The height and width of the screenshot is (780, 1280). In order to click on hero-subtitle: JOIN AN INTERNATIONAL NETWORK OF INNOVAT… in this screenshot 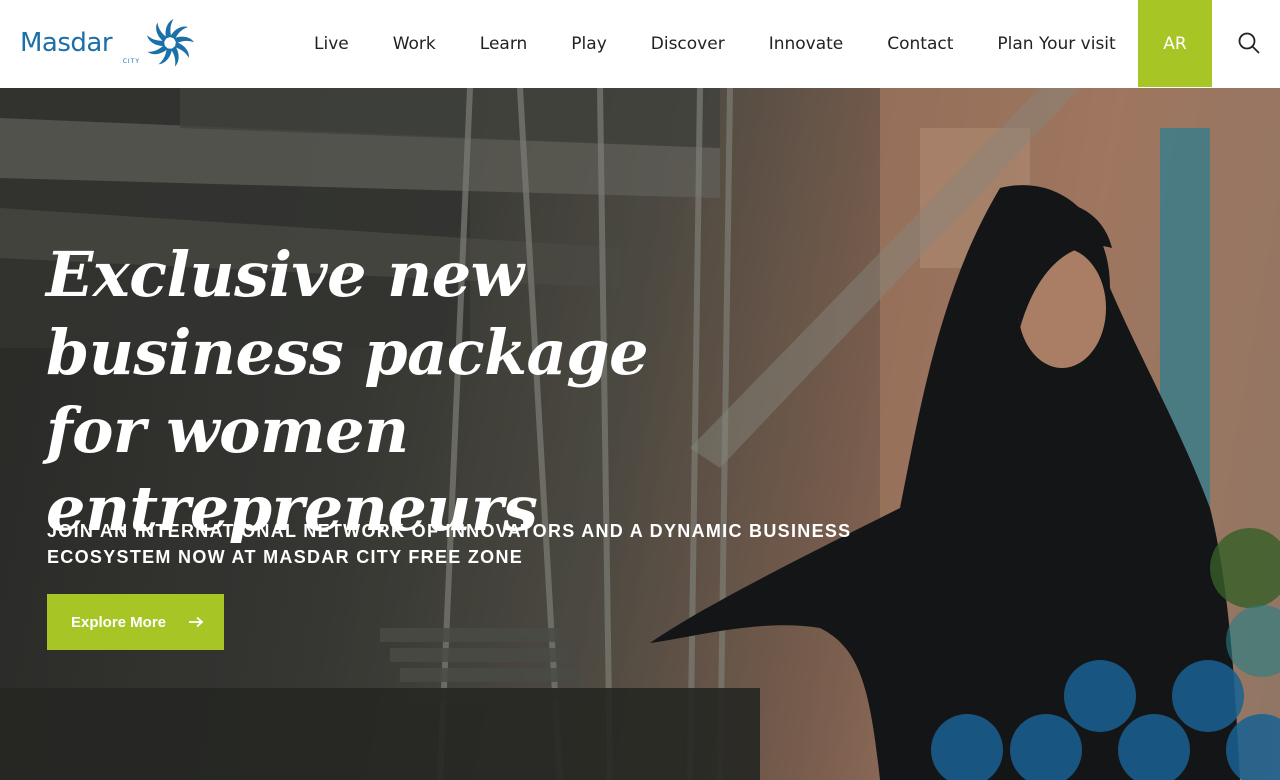, I will do `click(449, 544)`.